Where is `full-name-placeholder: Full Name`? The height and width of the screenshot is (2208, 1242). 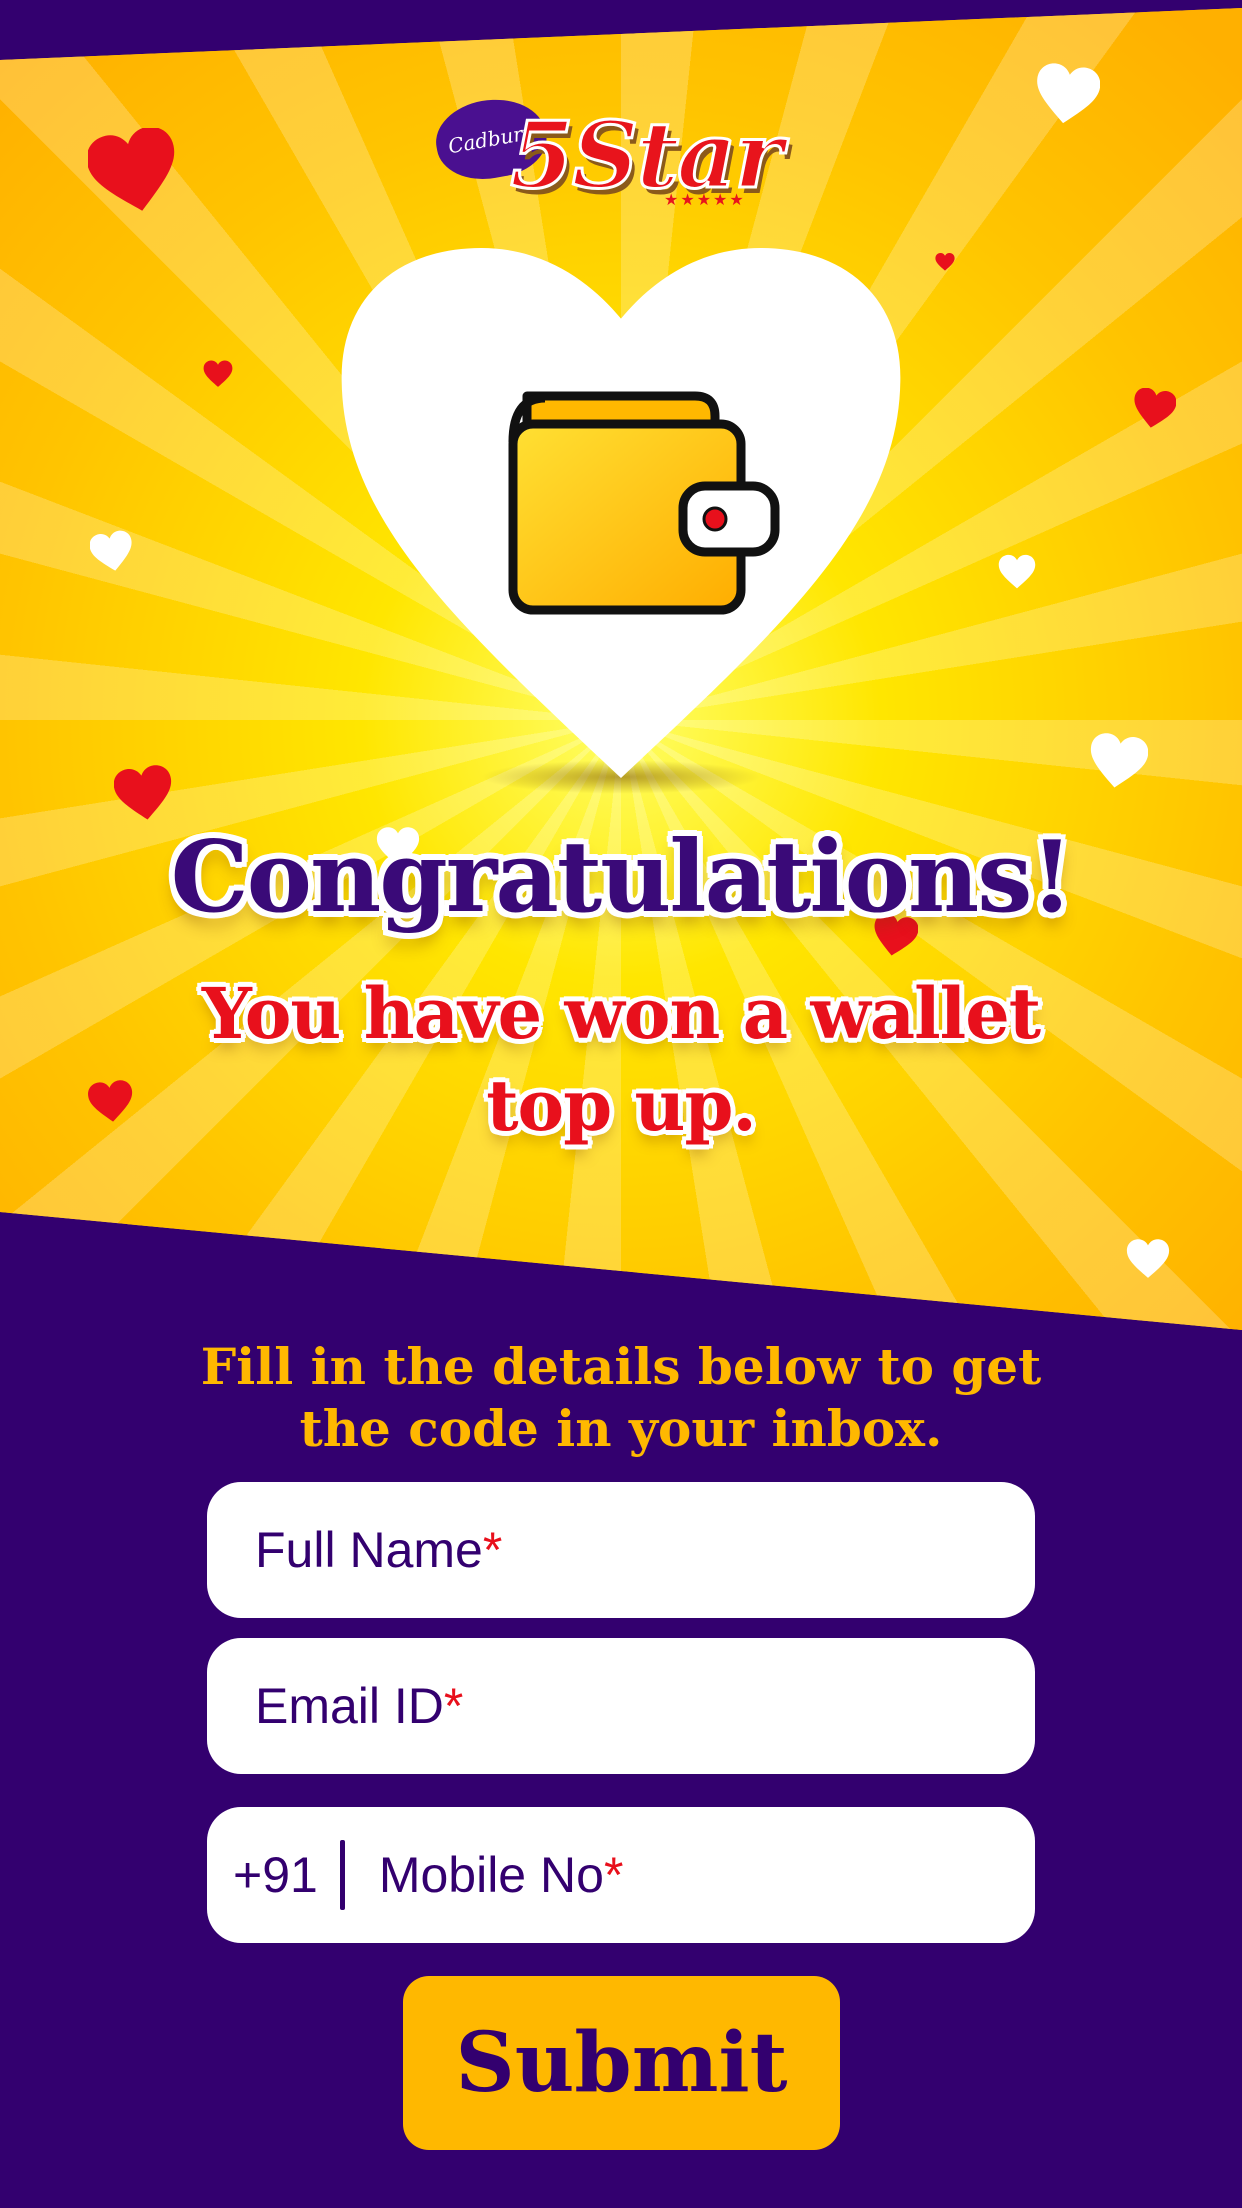
full-name-placeholder: Full Name is located at coordinates (369, 1550).